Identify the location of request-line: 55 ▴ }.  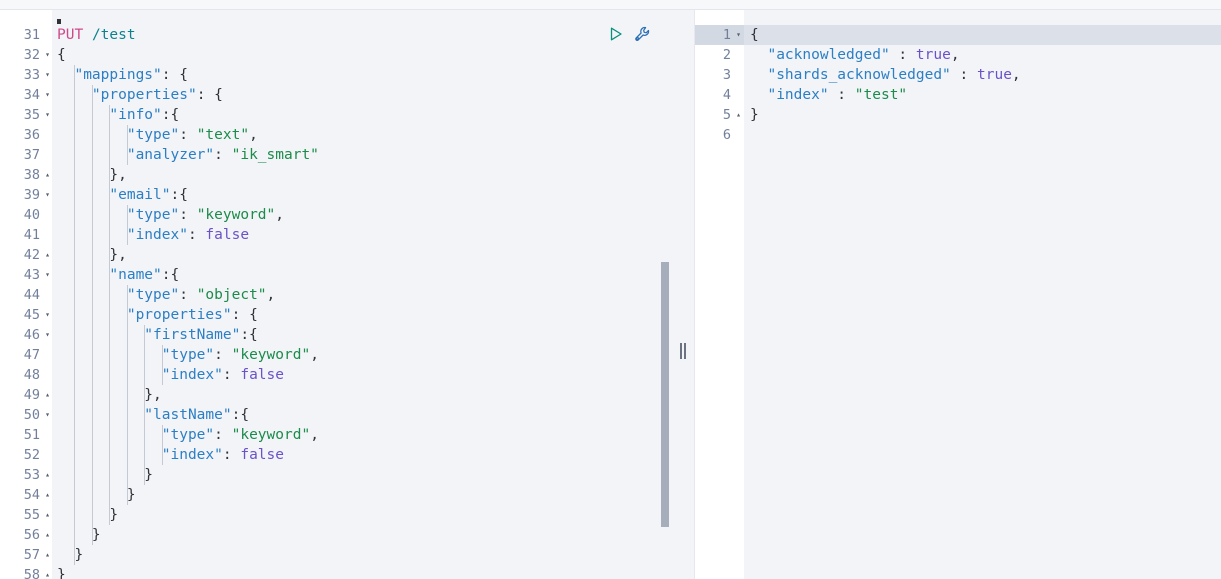
(347, 515).